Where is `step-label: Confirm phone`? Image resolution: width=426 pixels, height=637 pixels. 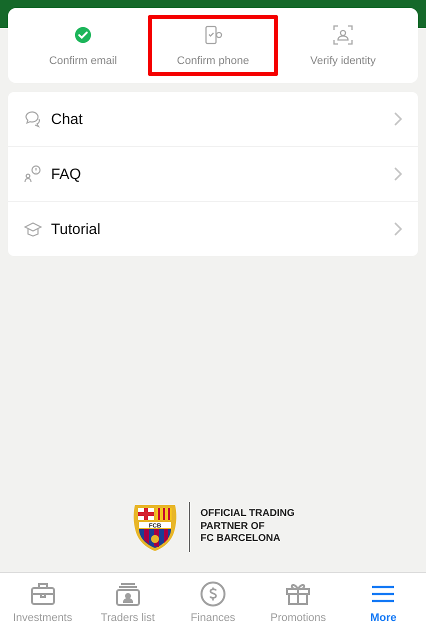
step-label: Confirm phone is located at coordinates (213, 60).